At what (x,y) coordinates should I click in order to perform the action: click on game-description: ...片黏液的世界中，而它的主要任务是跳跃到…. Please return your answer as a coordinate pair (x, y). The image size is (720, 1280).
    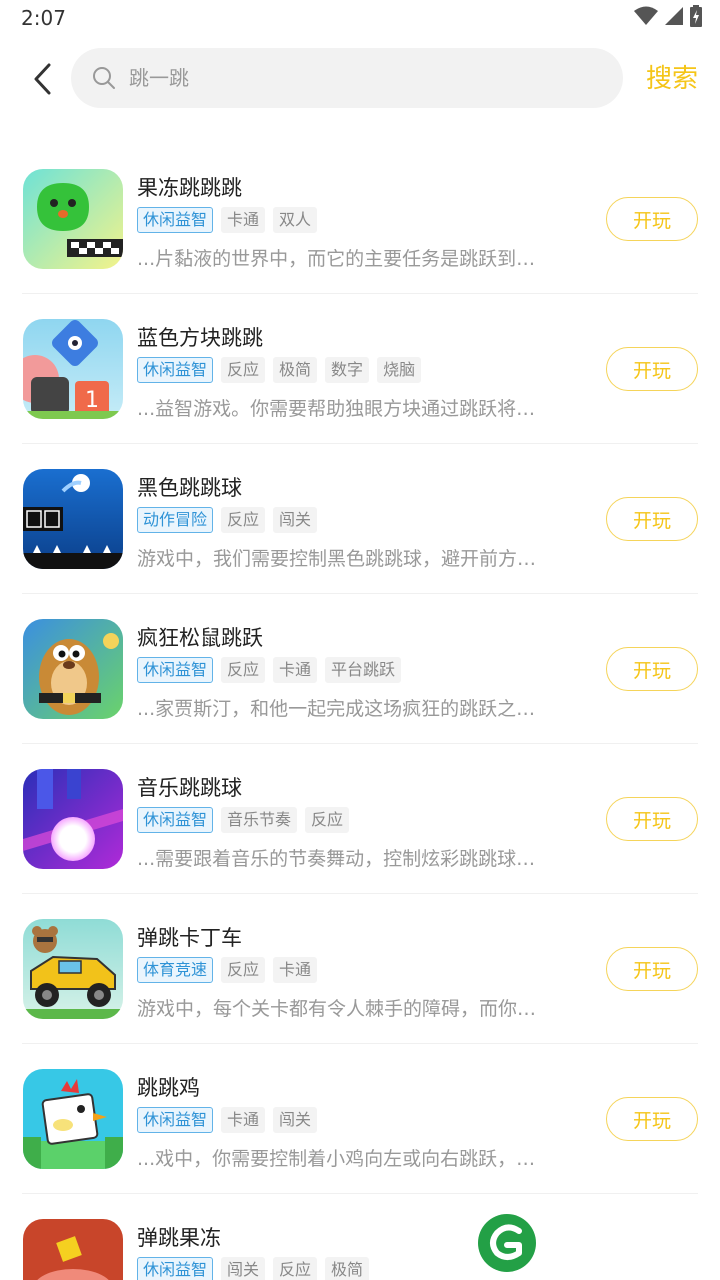
    Looking at the image, I should click on (336, 259).